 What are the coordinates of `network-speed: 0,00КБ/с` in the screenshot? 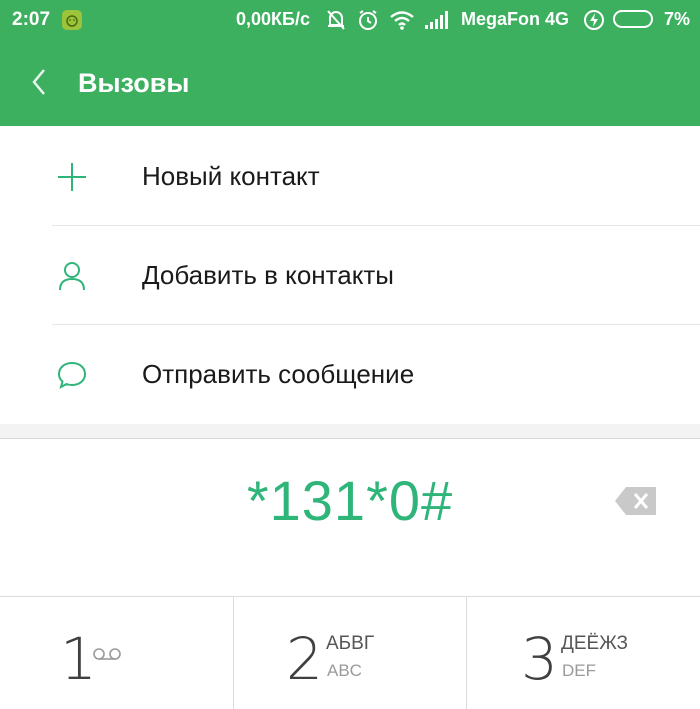 It's located at (273, 19).